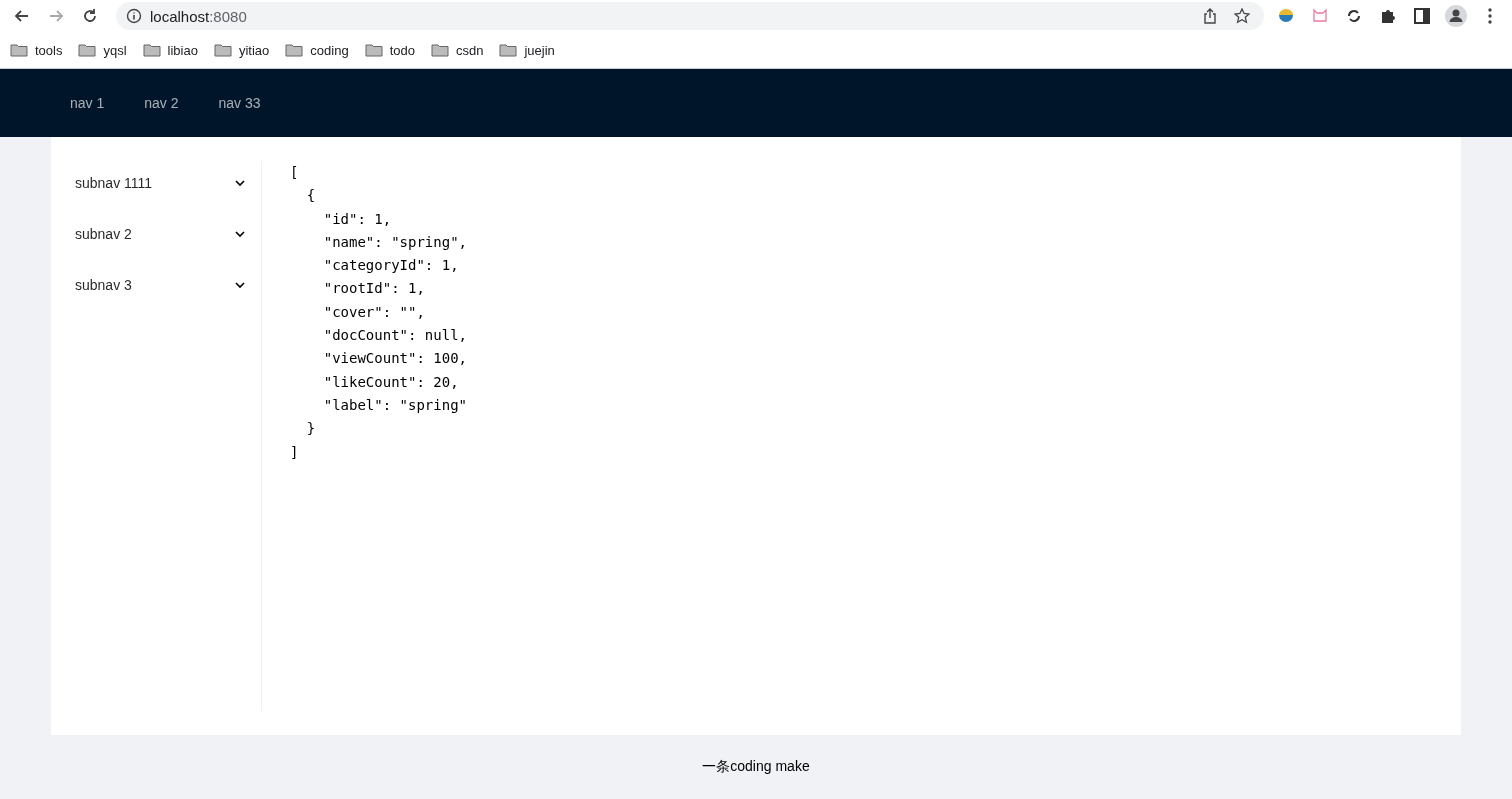 This screenshot has height=799, width=1512. I want to click on footer-text: 一条coding make, so click(756, 767).